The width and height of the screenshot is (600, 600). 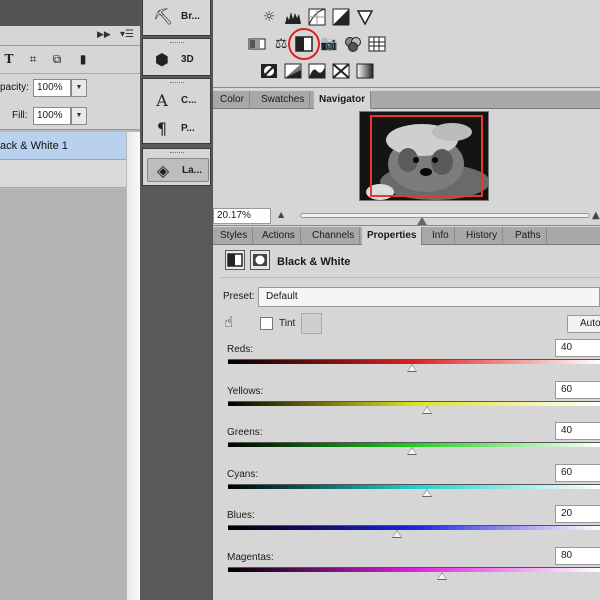 I want to click on tab-navigator: Navigator, so click(x=343, y=100).